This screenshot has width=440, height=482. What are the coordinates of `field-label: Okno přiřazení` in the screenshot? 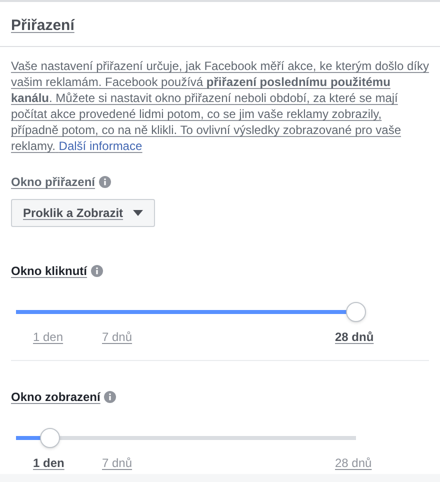 It's located at (53, 182).